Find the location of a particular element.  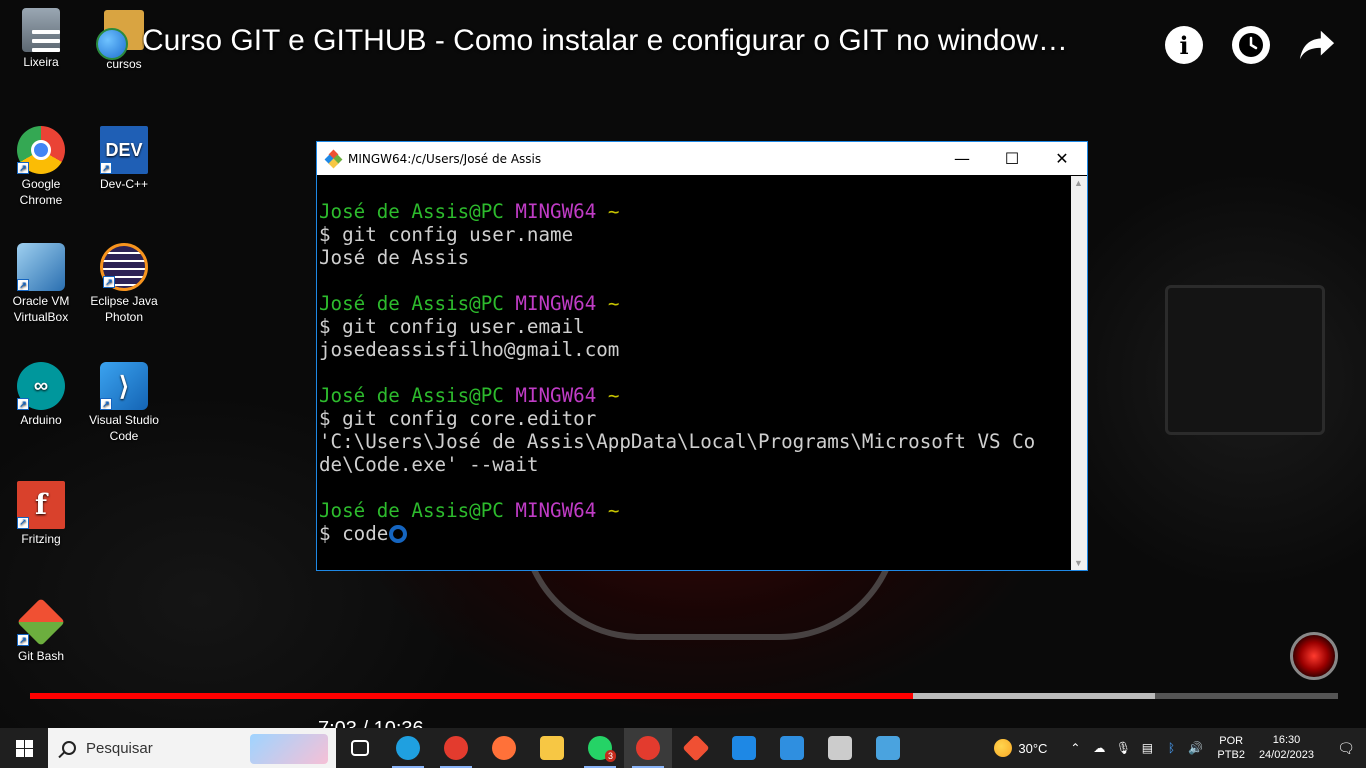

search-highlight-art is located at coordinates (289, 749).